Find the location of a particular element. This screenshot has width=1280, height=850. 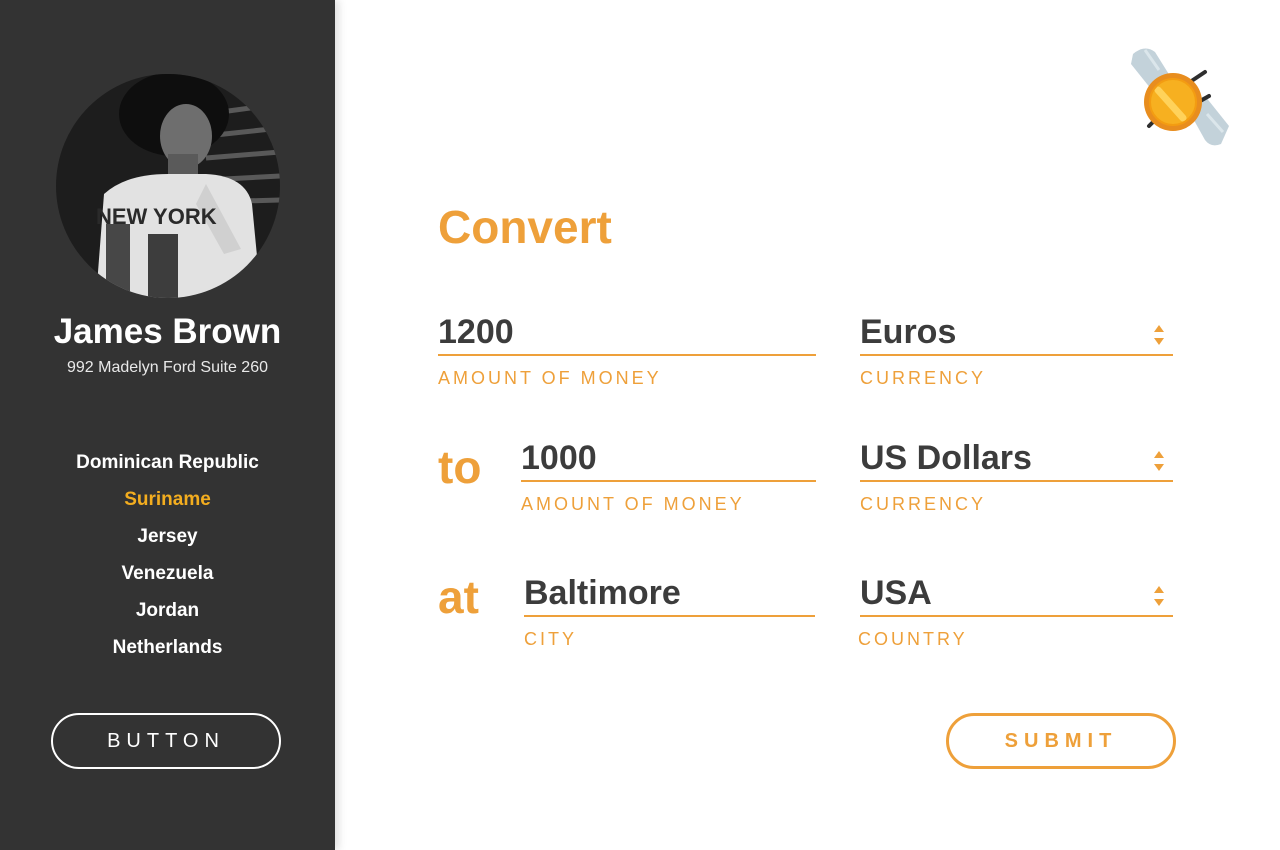

to-currency-field: US Dollars CURRENCY is located at coordinates (1016, 476).